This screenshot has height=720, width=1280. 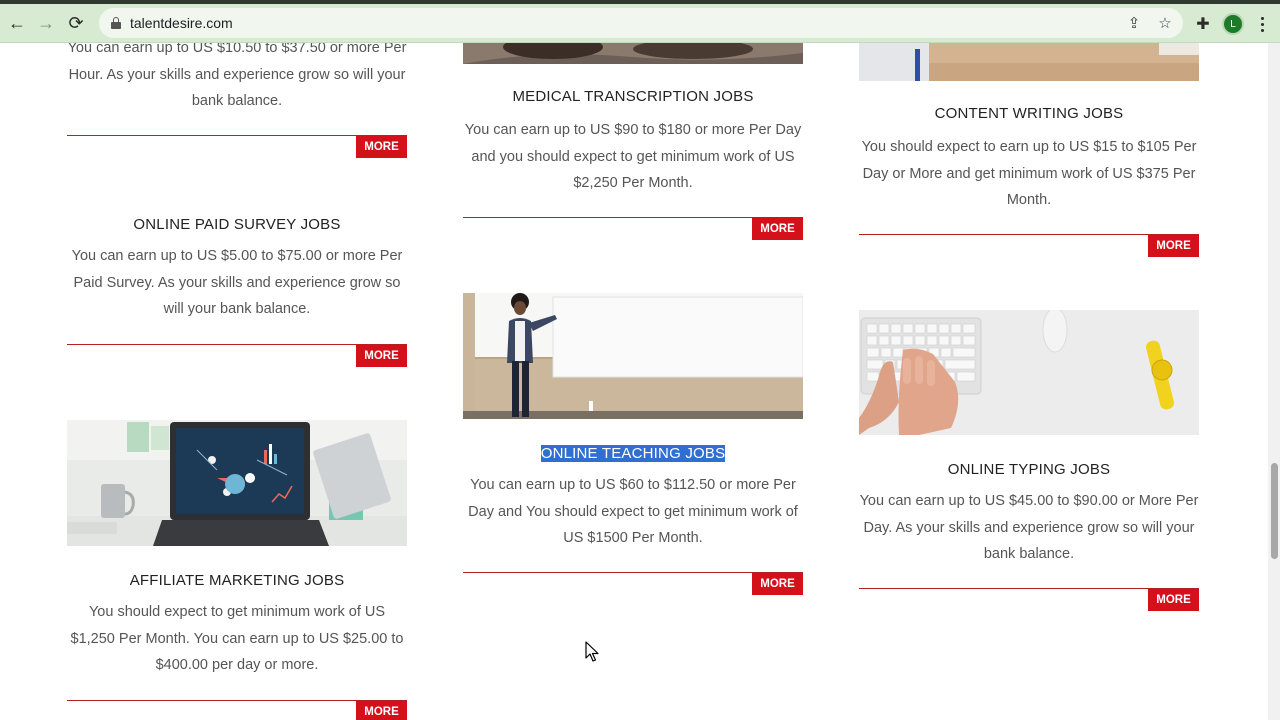 I want to click on lock-icon, so click(x=116, y=23).